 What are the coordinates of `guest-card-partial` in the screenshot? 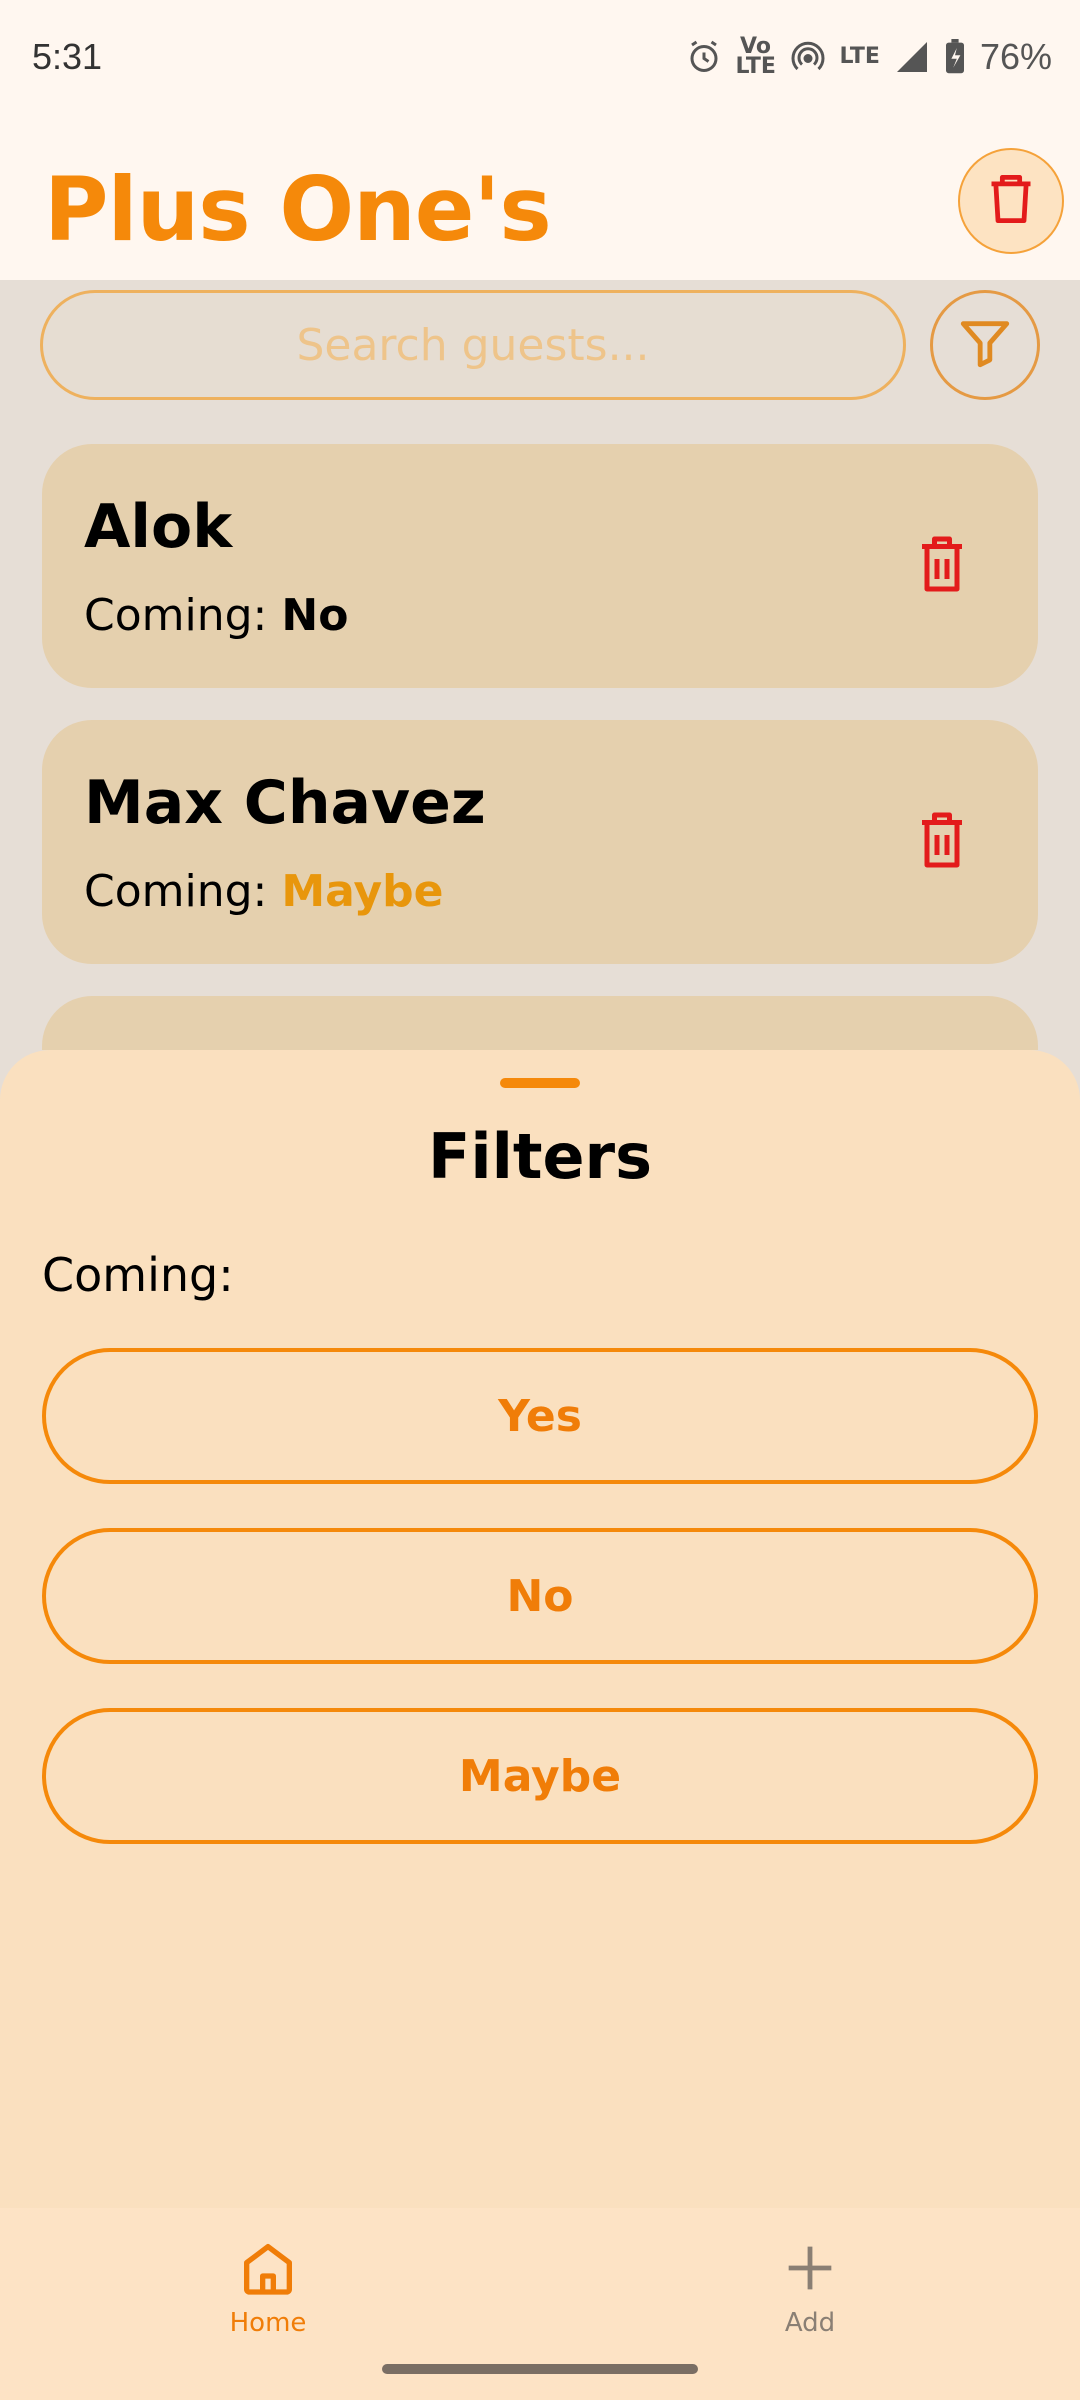 It's located at (540, 1023).